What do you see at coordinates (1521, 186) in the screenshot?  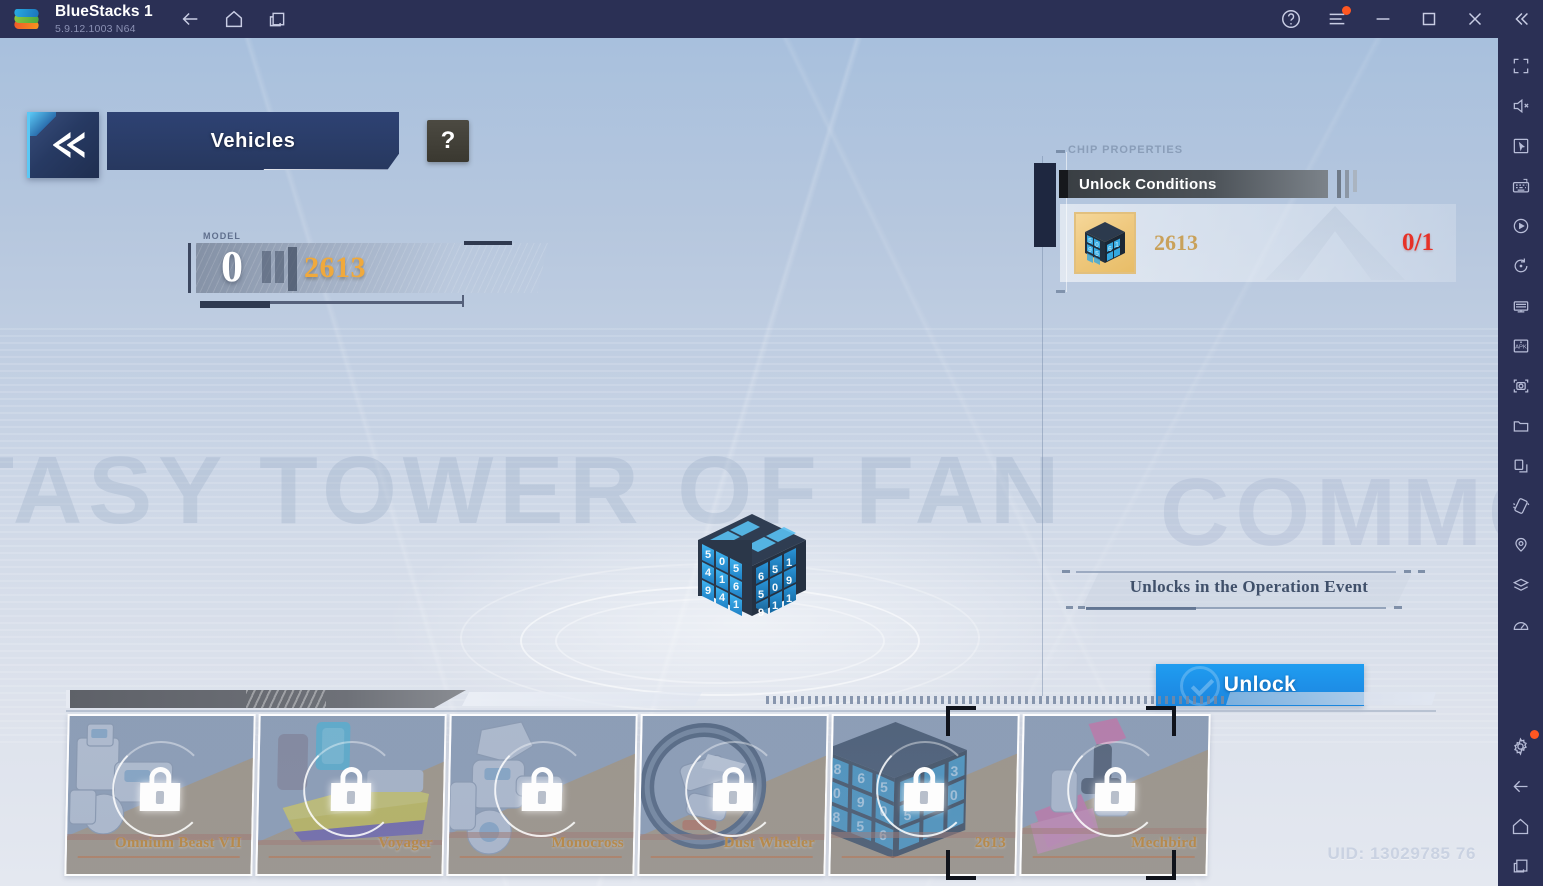 I see `keymapping-icon` at bounding box center [1521, 186].